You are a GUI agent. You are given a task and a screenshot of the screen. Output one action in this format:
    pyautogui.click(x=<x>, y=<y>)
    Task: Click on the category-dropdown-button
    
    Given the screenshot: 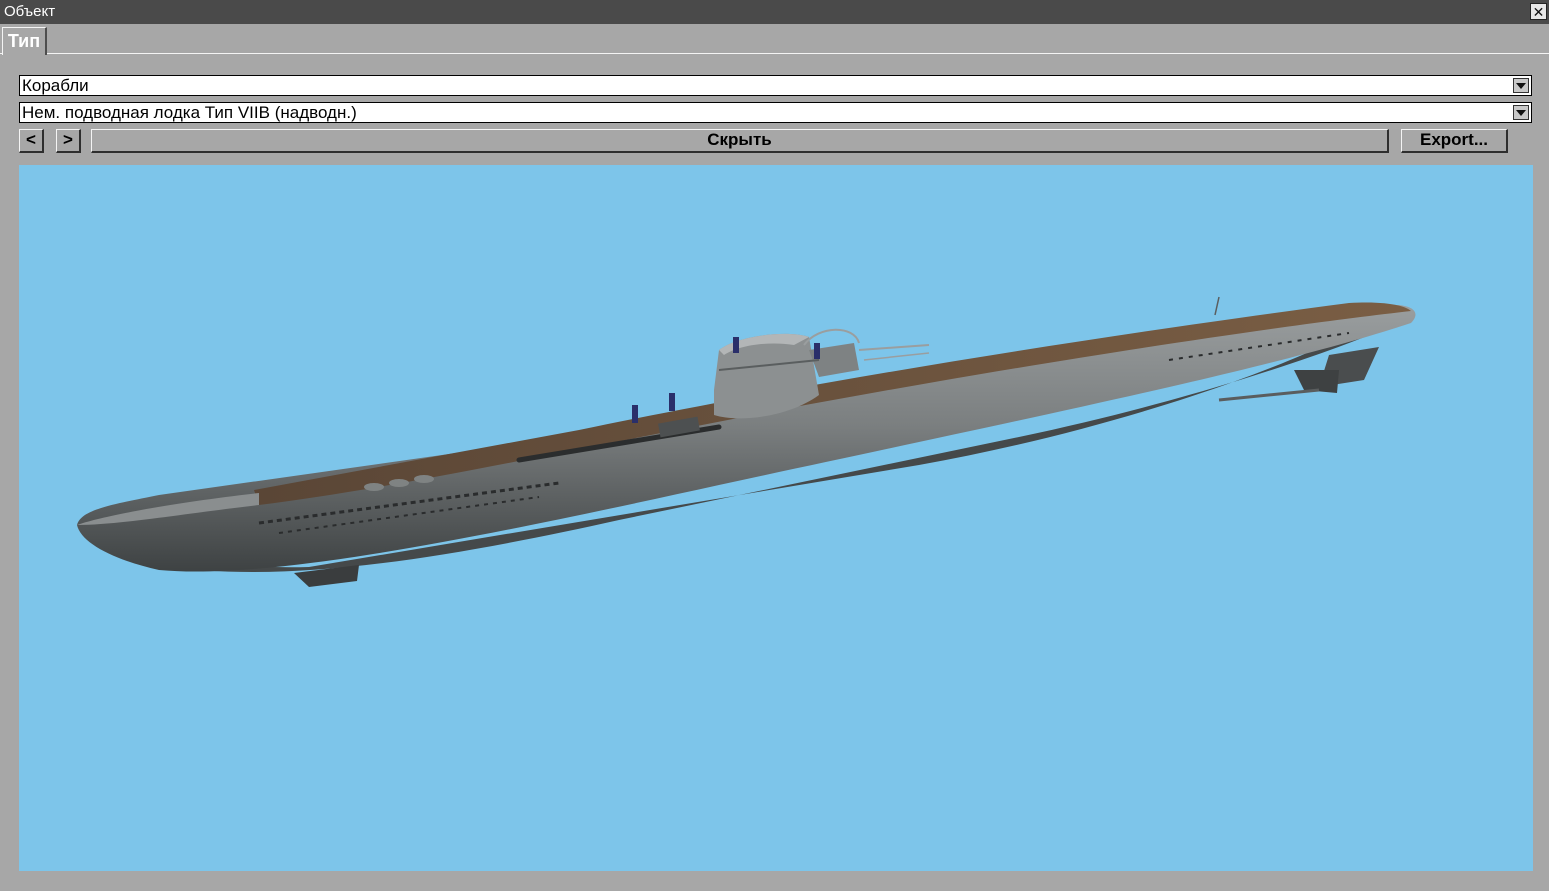 What is the action you would take?
    pyautogui.click(x=1521, y=85)
    